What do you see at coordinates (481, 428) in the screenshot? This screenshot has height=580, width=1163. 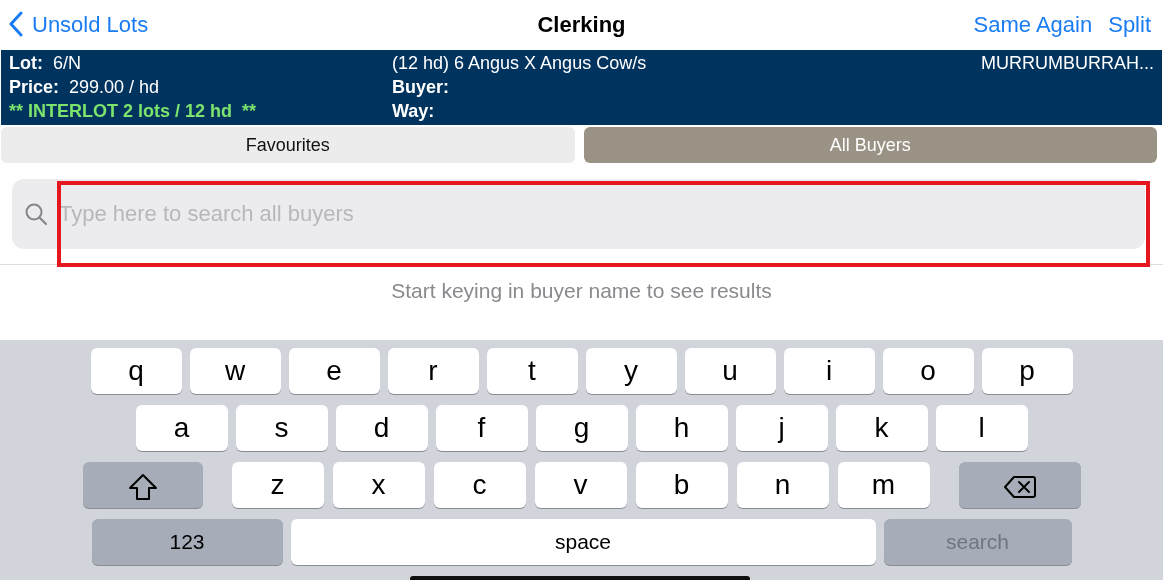 I see `keyboard-key: f` at bounding box center [481, 428].